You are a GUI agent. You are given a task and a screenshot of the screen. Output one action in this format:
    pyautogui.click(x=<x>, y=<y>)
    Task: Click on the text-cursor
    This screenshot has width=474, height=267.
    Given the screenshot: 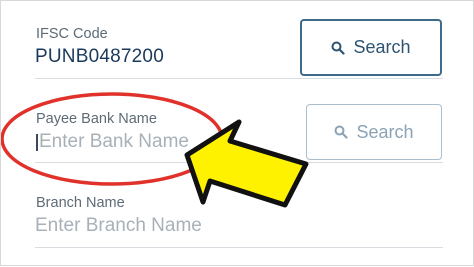 What is the action you would take?
    pyautogui.click(x=37, y=142)
    